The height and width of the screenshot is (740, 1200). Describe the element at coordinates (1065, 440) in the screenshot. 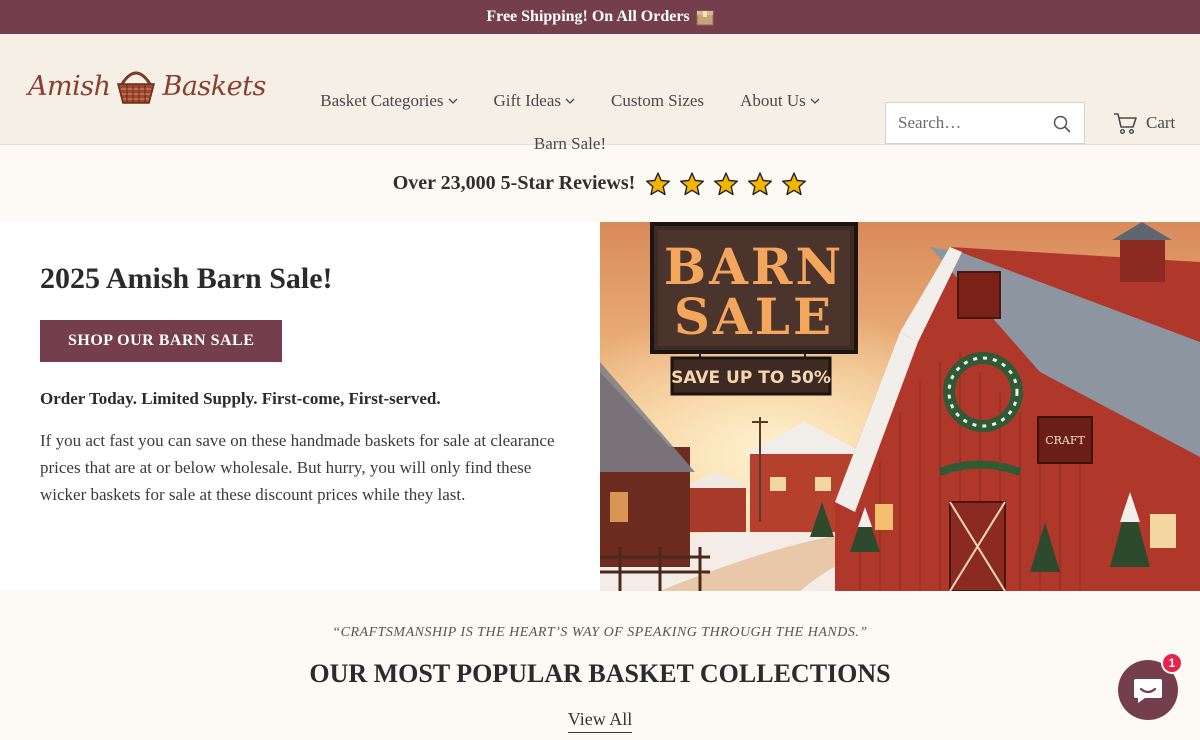

I see `barn-sign-text: CRAFT` at that location.